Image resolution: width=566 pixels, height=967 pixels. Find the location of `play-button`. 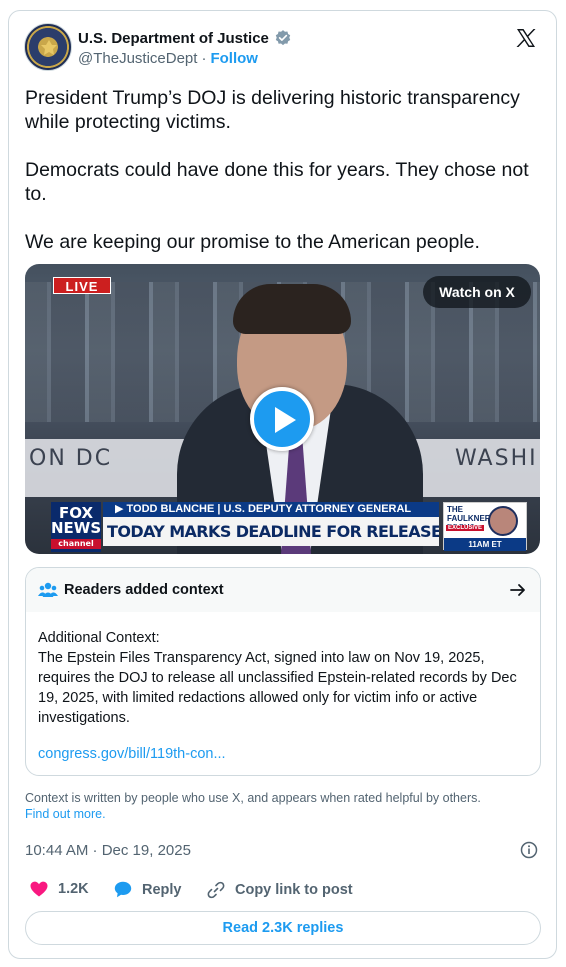

play-button is located at coordinates (282, 419).